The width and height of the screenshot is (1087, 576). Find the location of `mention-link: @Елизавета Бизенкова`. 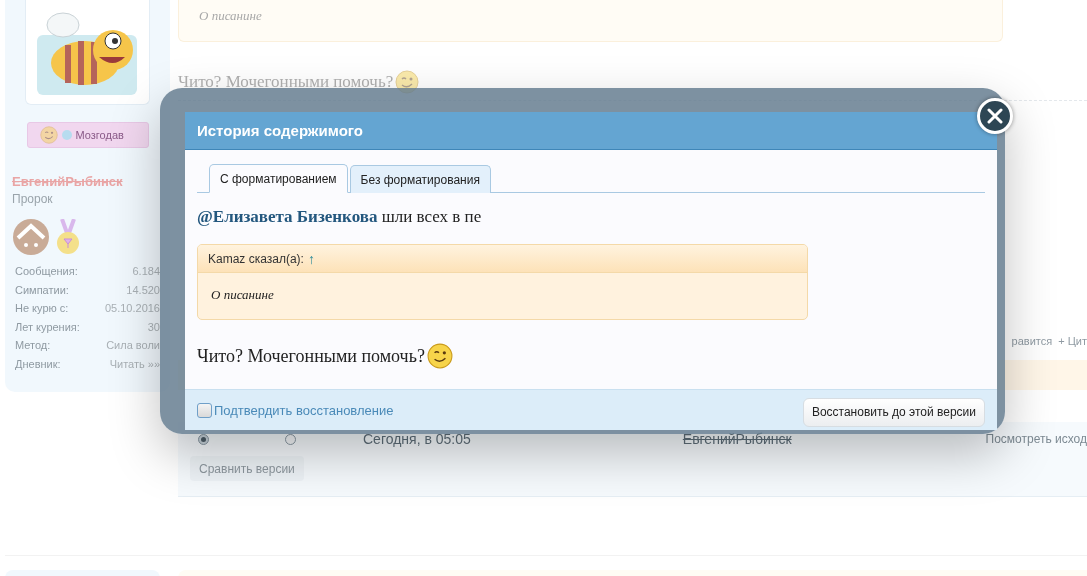

mention-link: @Елизавета Бизенкова is located at coordinates (287, 216).